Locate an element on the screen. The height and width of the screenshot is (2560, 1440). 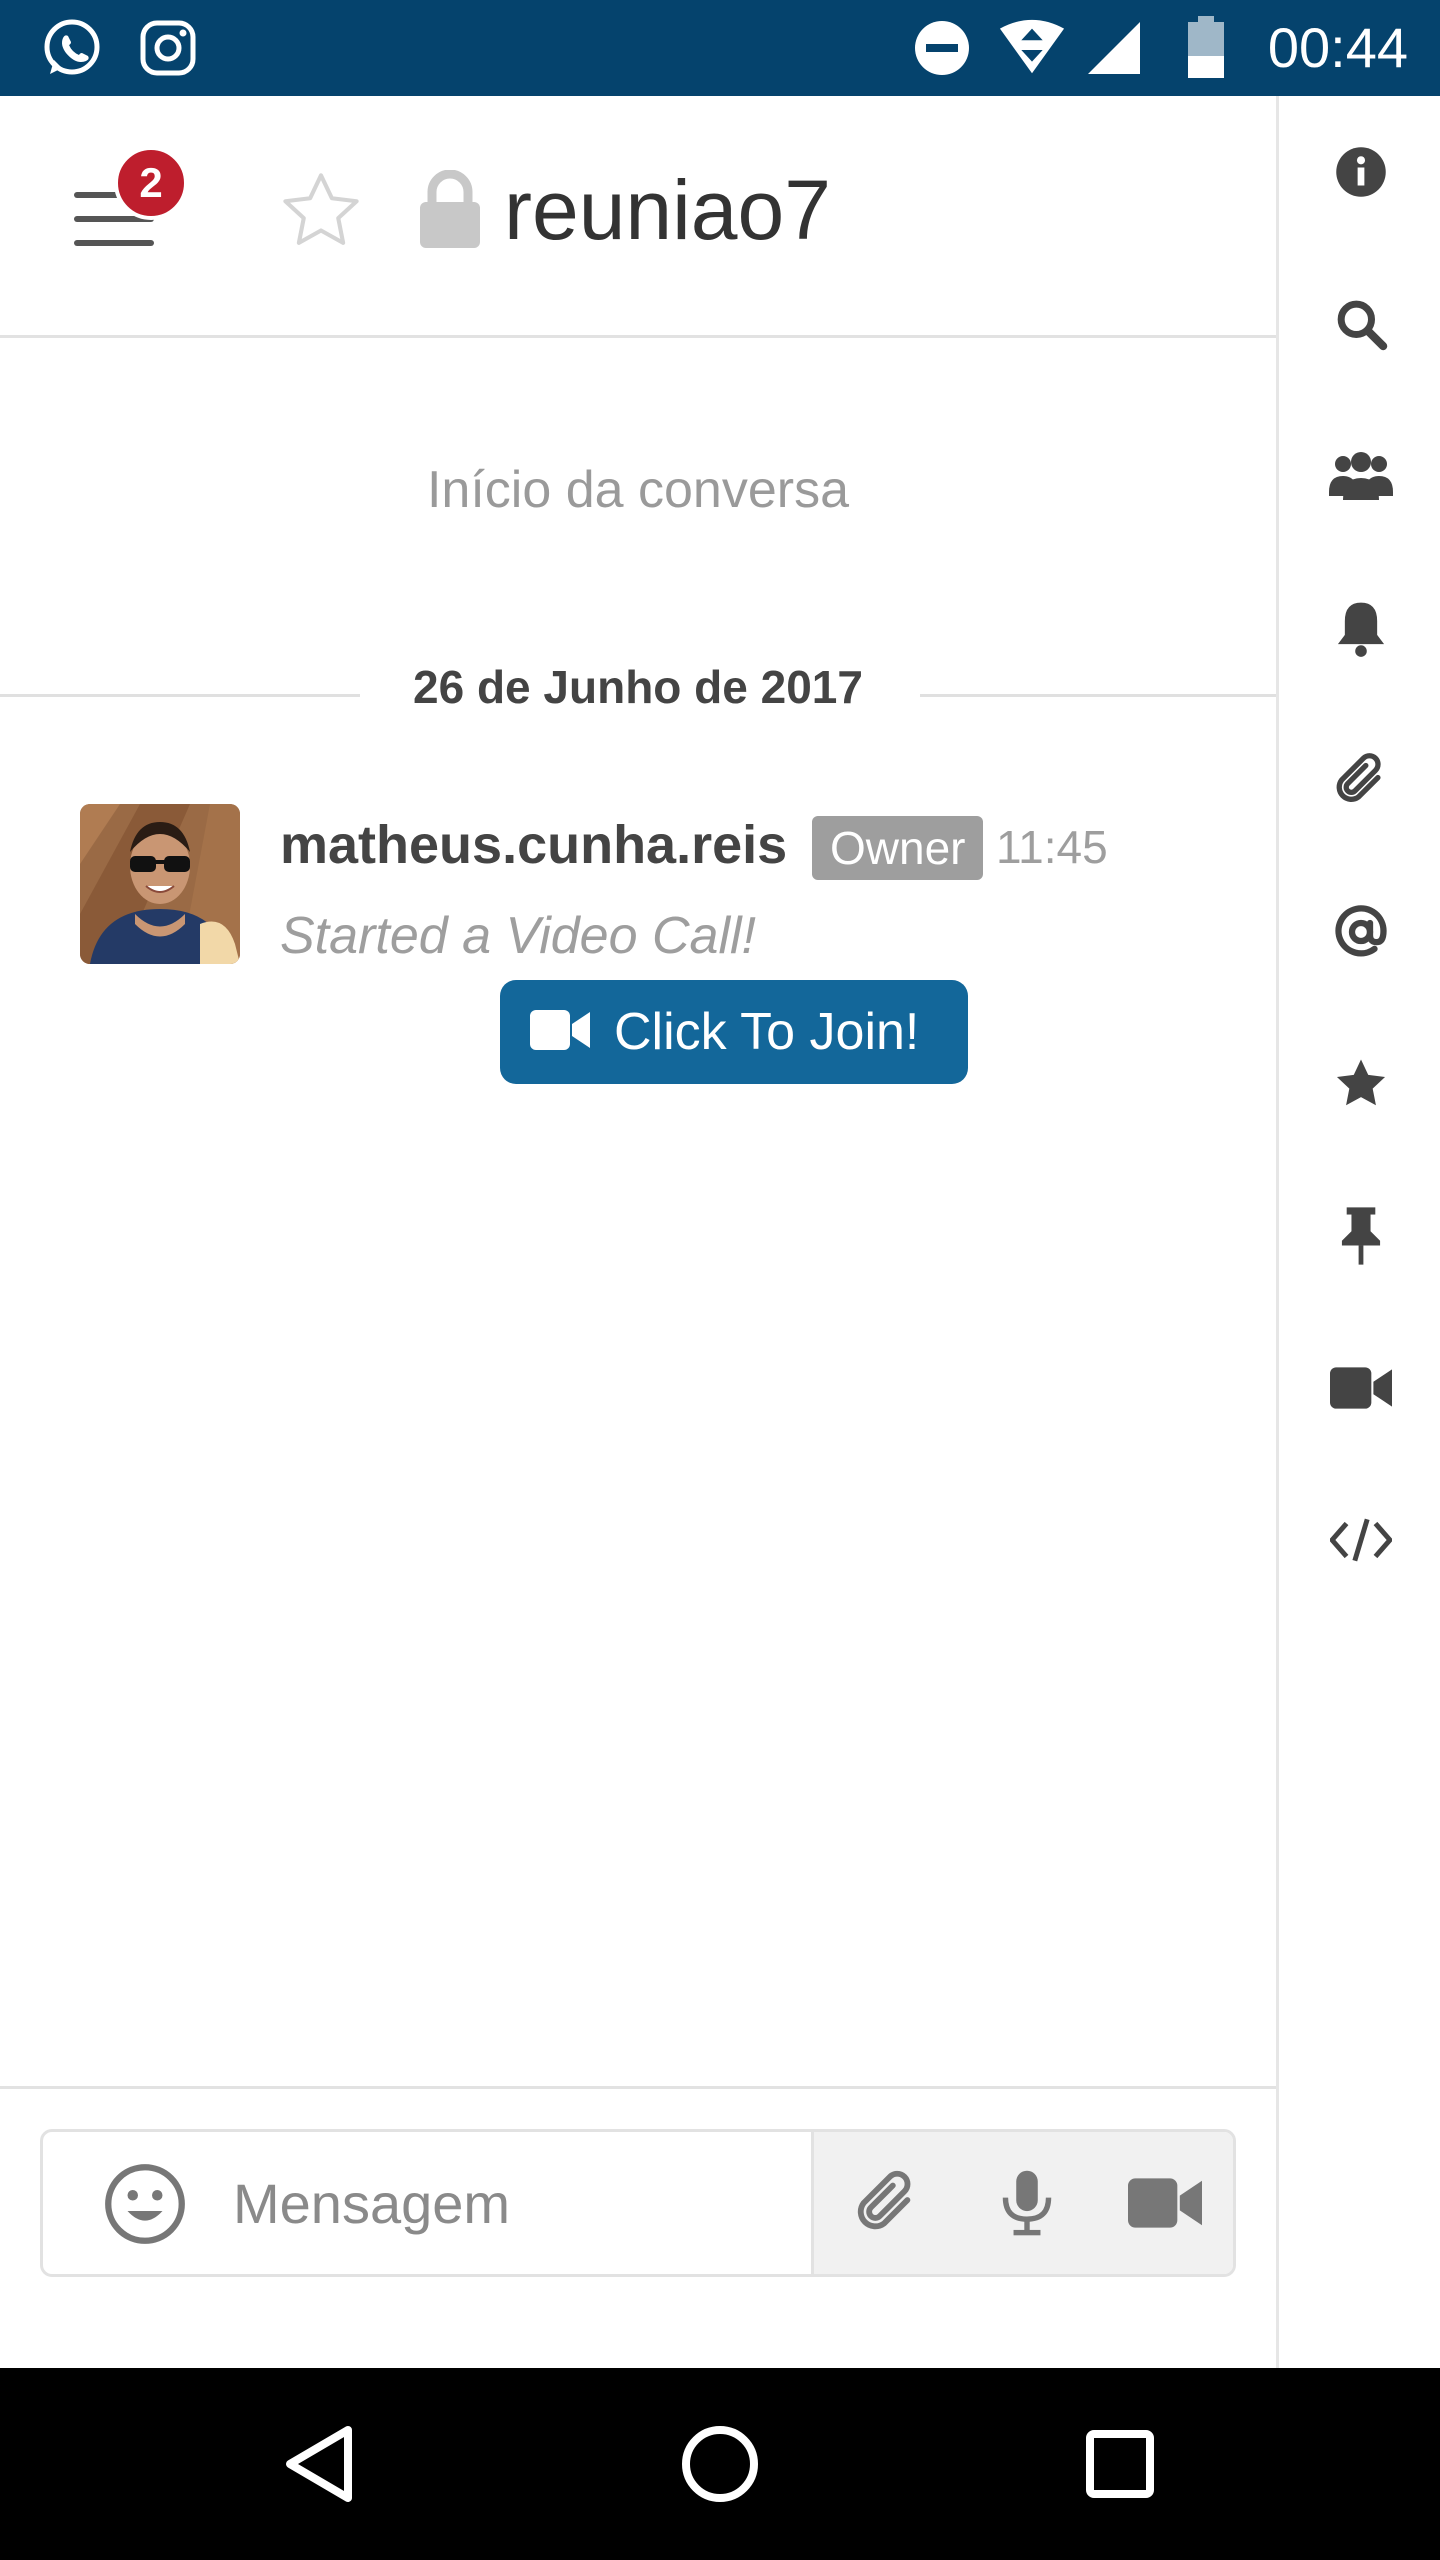
date-label: 26 de Junho de 2017 is located at coordinates (638, 687).